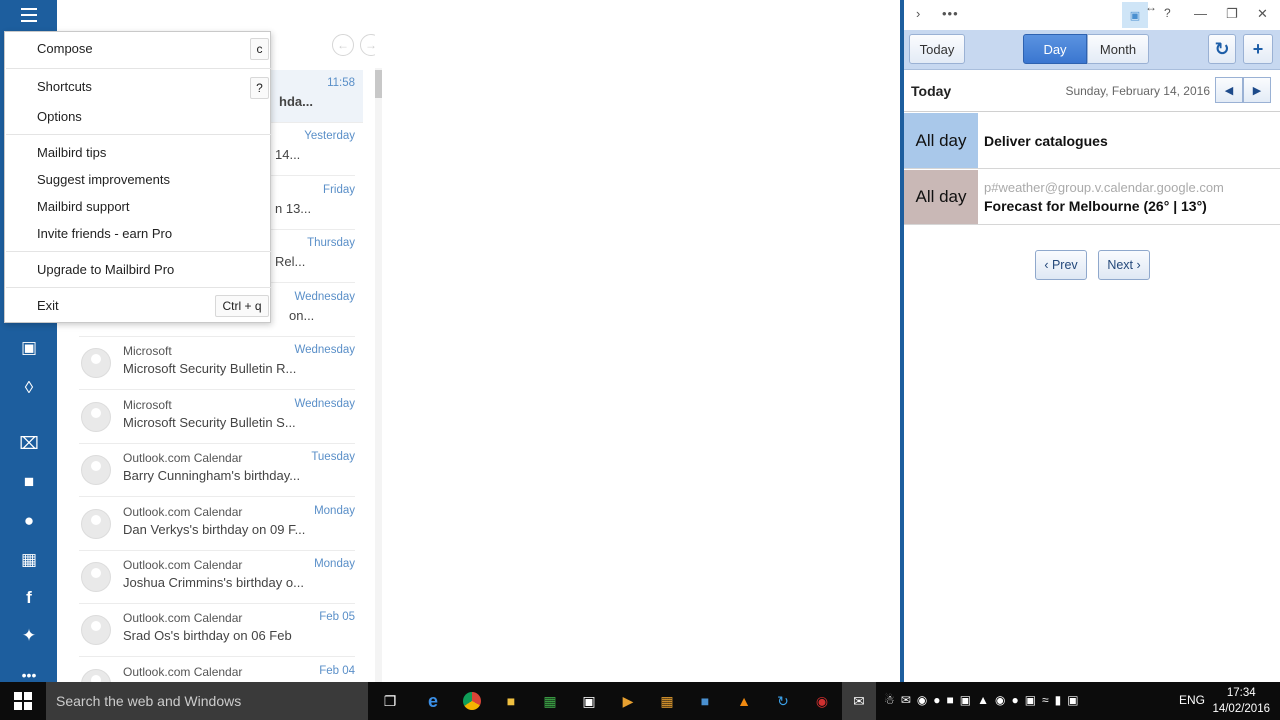 Image resolution: width=1280 pixels, height=720 pixels. I want to click on forward-arrow-icon: →, so click(367, 45).